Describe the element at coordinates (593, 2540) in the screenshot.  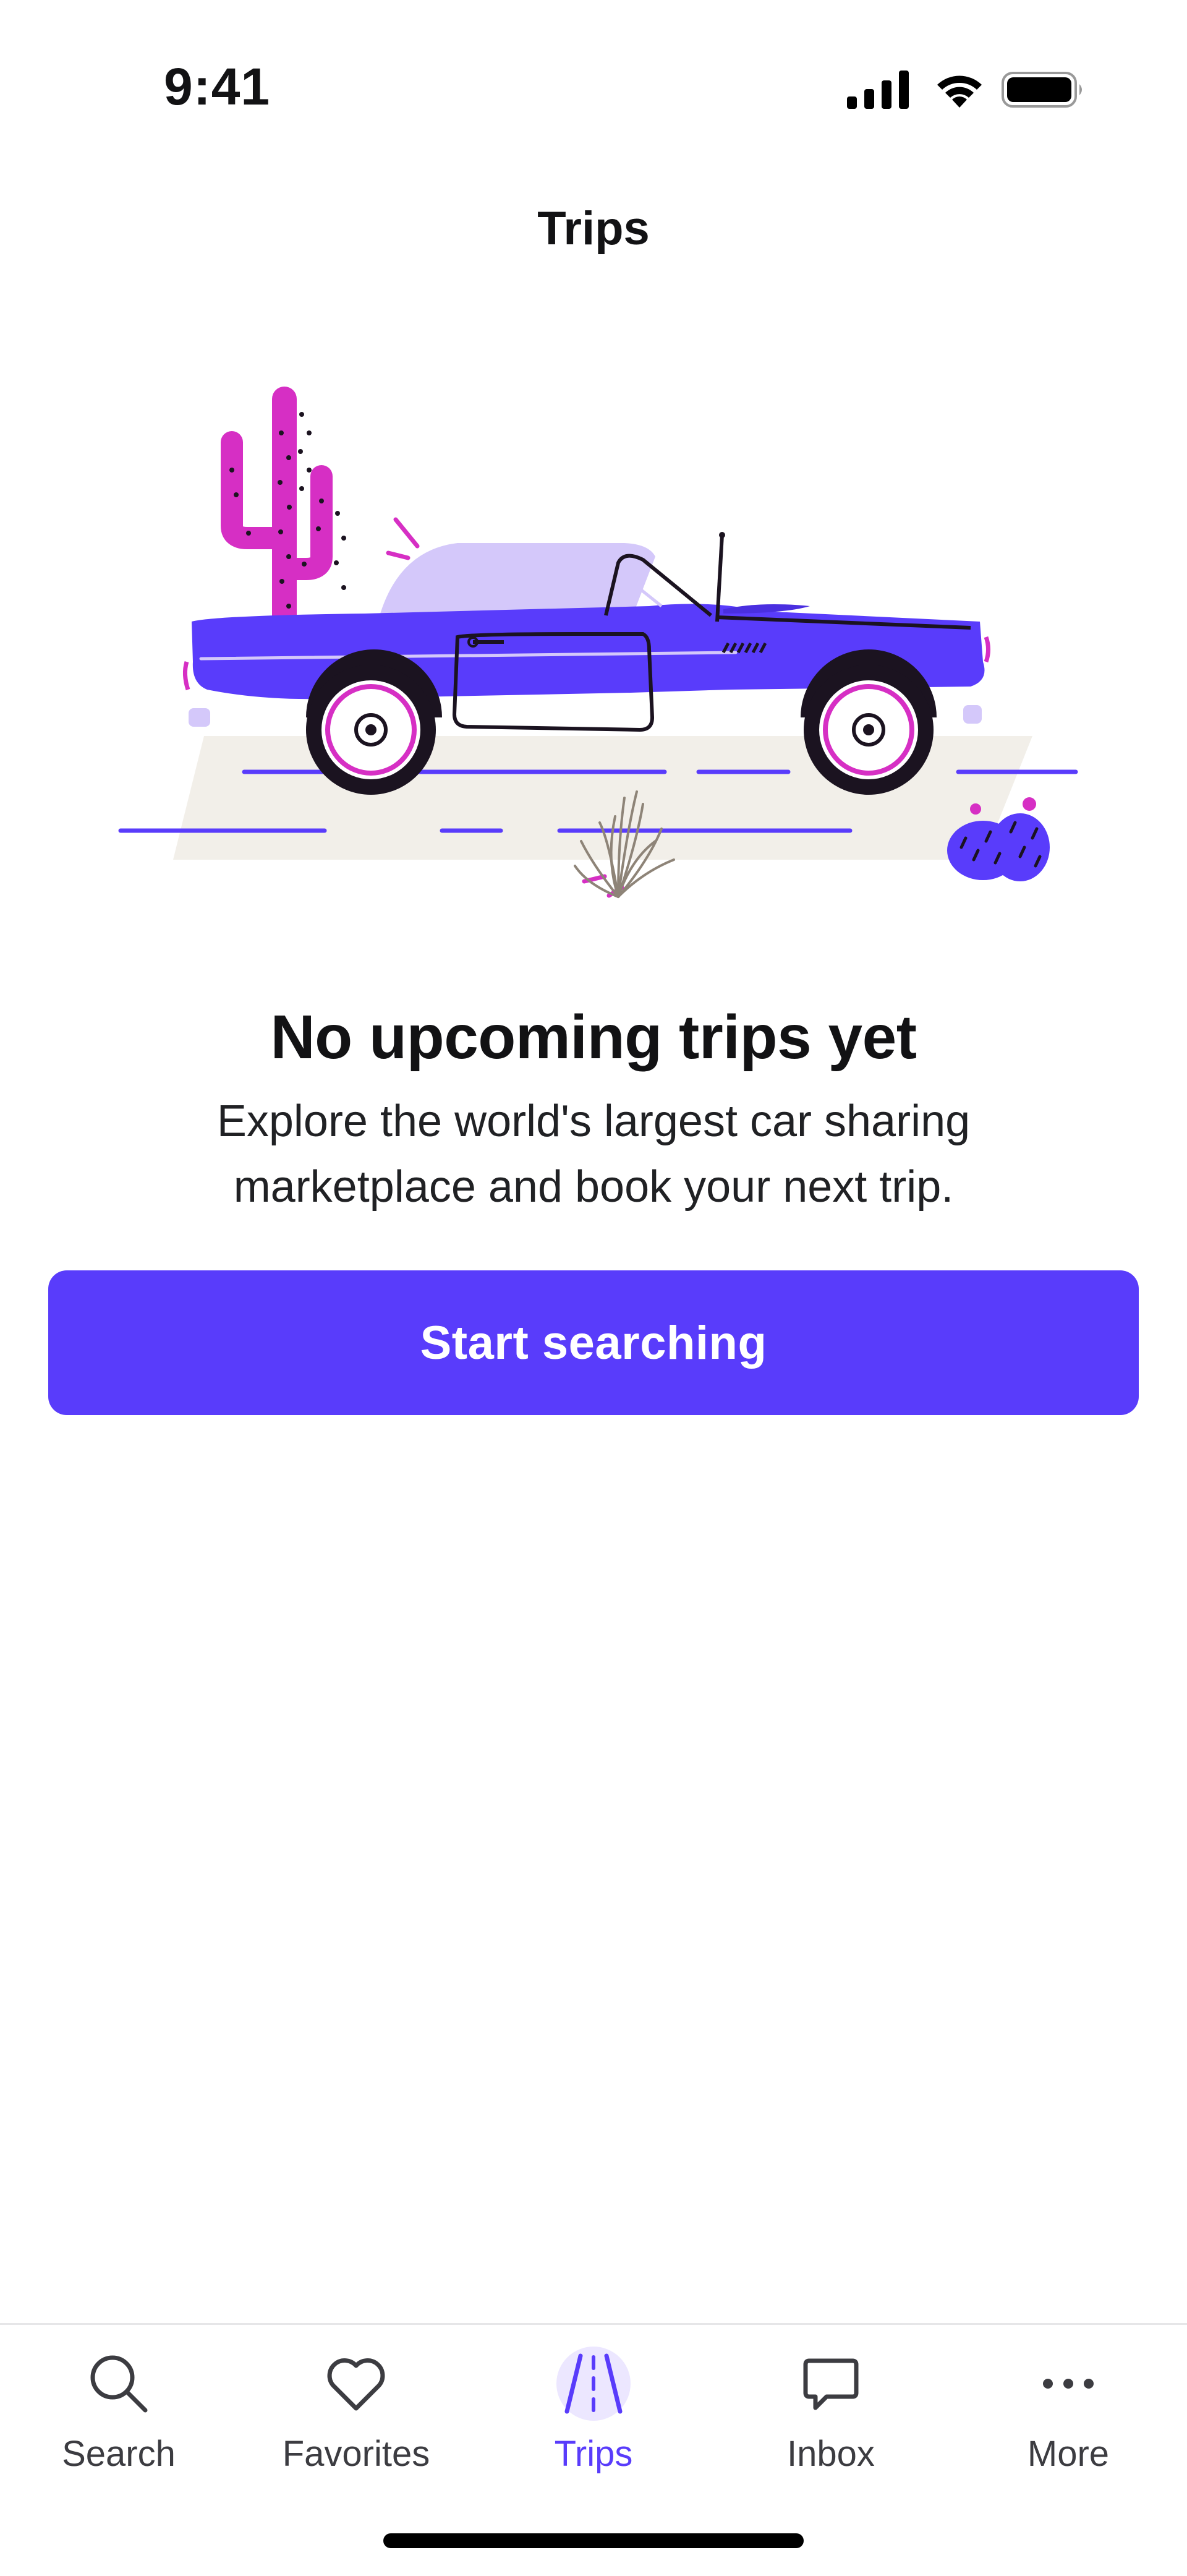
I see `home-indicator` at that location.